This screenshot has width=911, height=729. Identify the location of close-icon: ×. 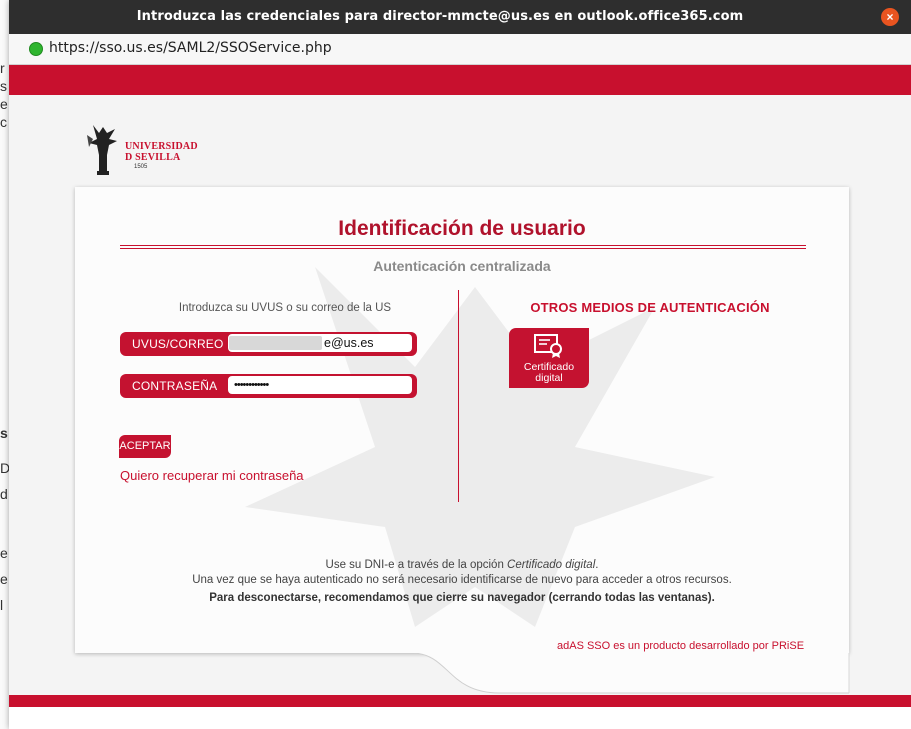
(890, 17).